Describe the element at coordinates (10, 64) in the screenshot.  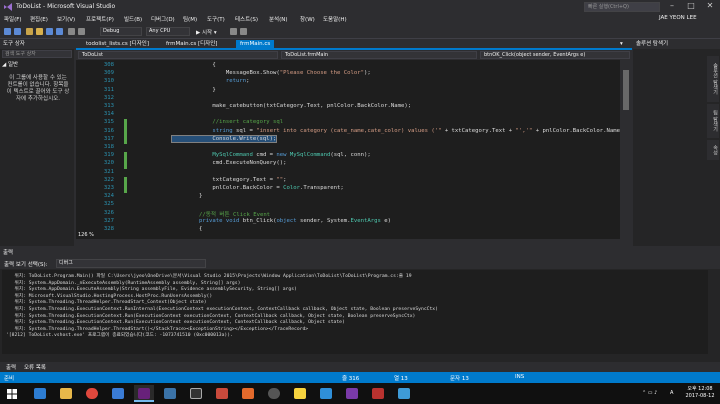
I see `toolbox-group-general: ◢ 일반` at that location.